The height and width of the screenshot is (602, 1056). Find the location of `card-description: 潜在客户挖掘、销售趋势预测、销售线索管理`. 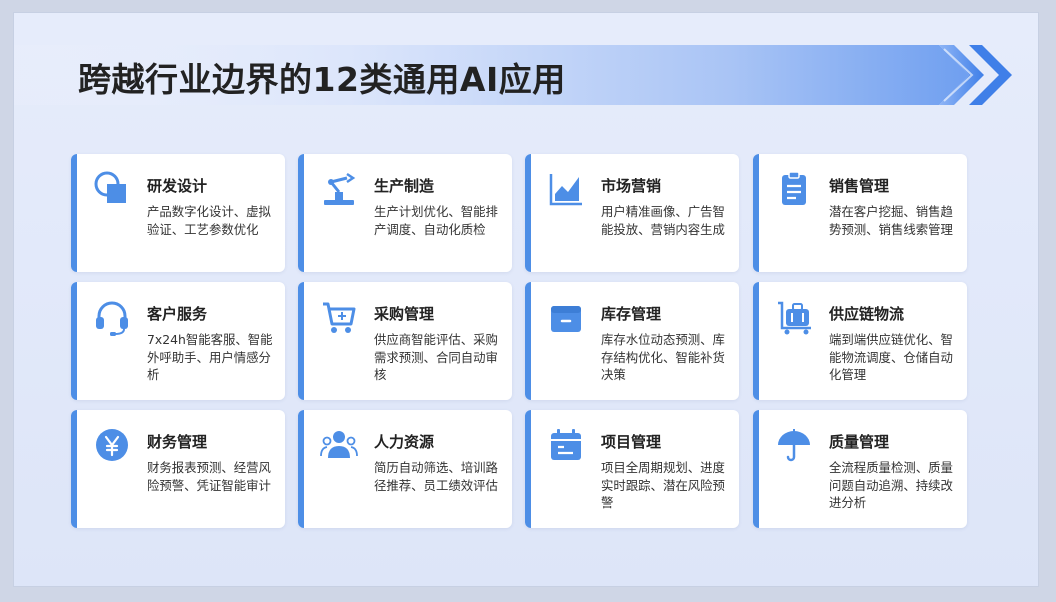

card-description: 潜在客户挖掘、销售趋势预测、销售线索管理 is located at coordinates (891, 220).